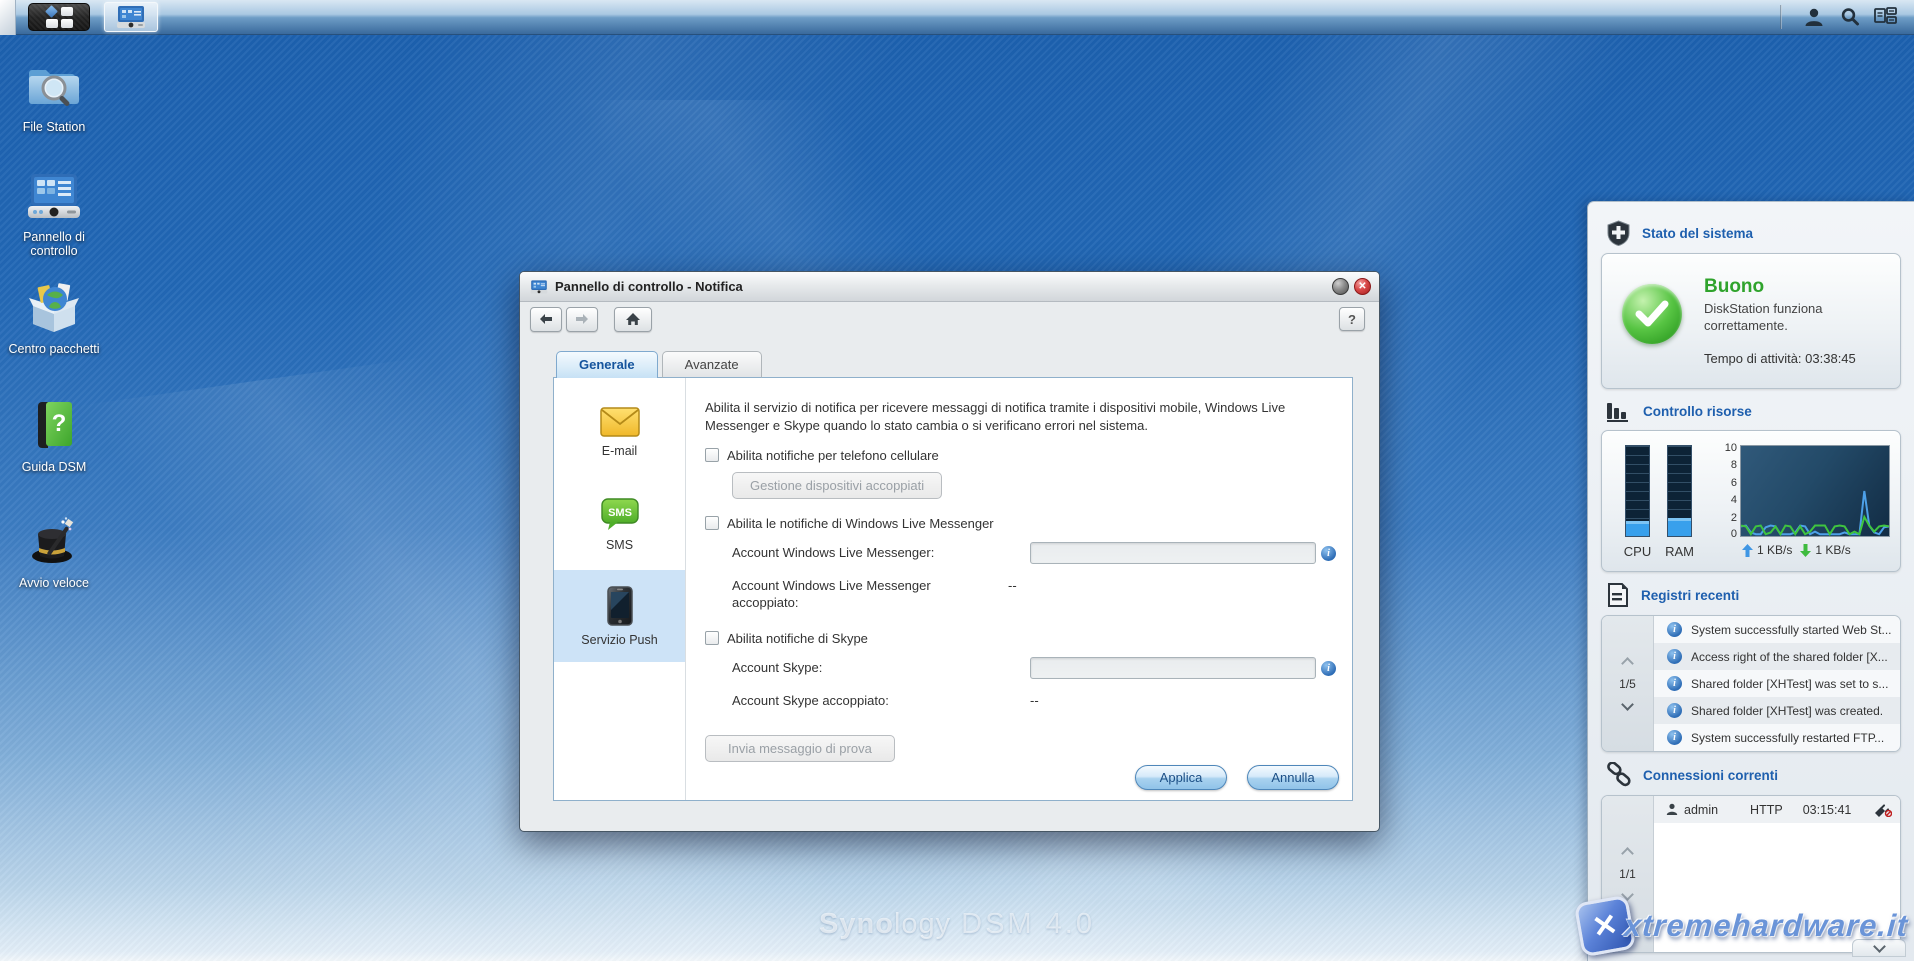 This screenshot has width=1914, height=961. I want to click on back-icon, so click(546, 319).